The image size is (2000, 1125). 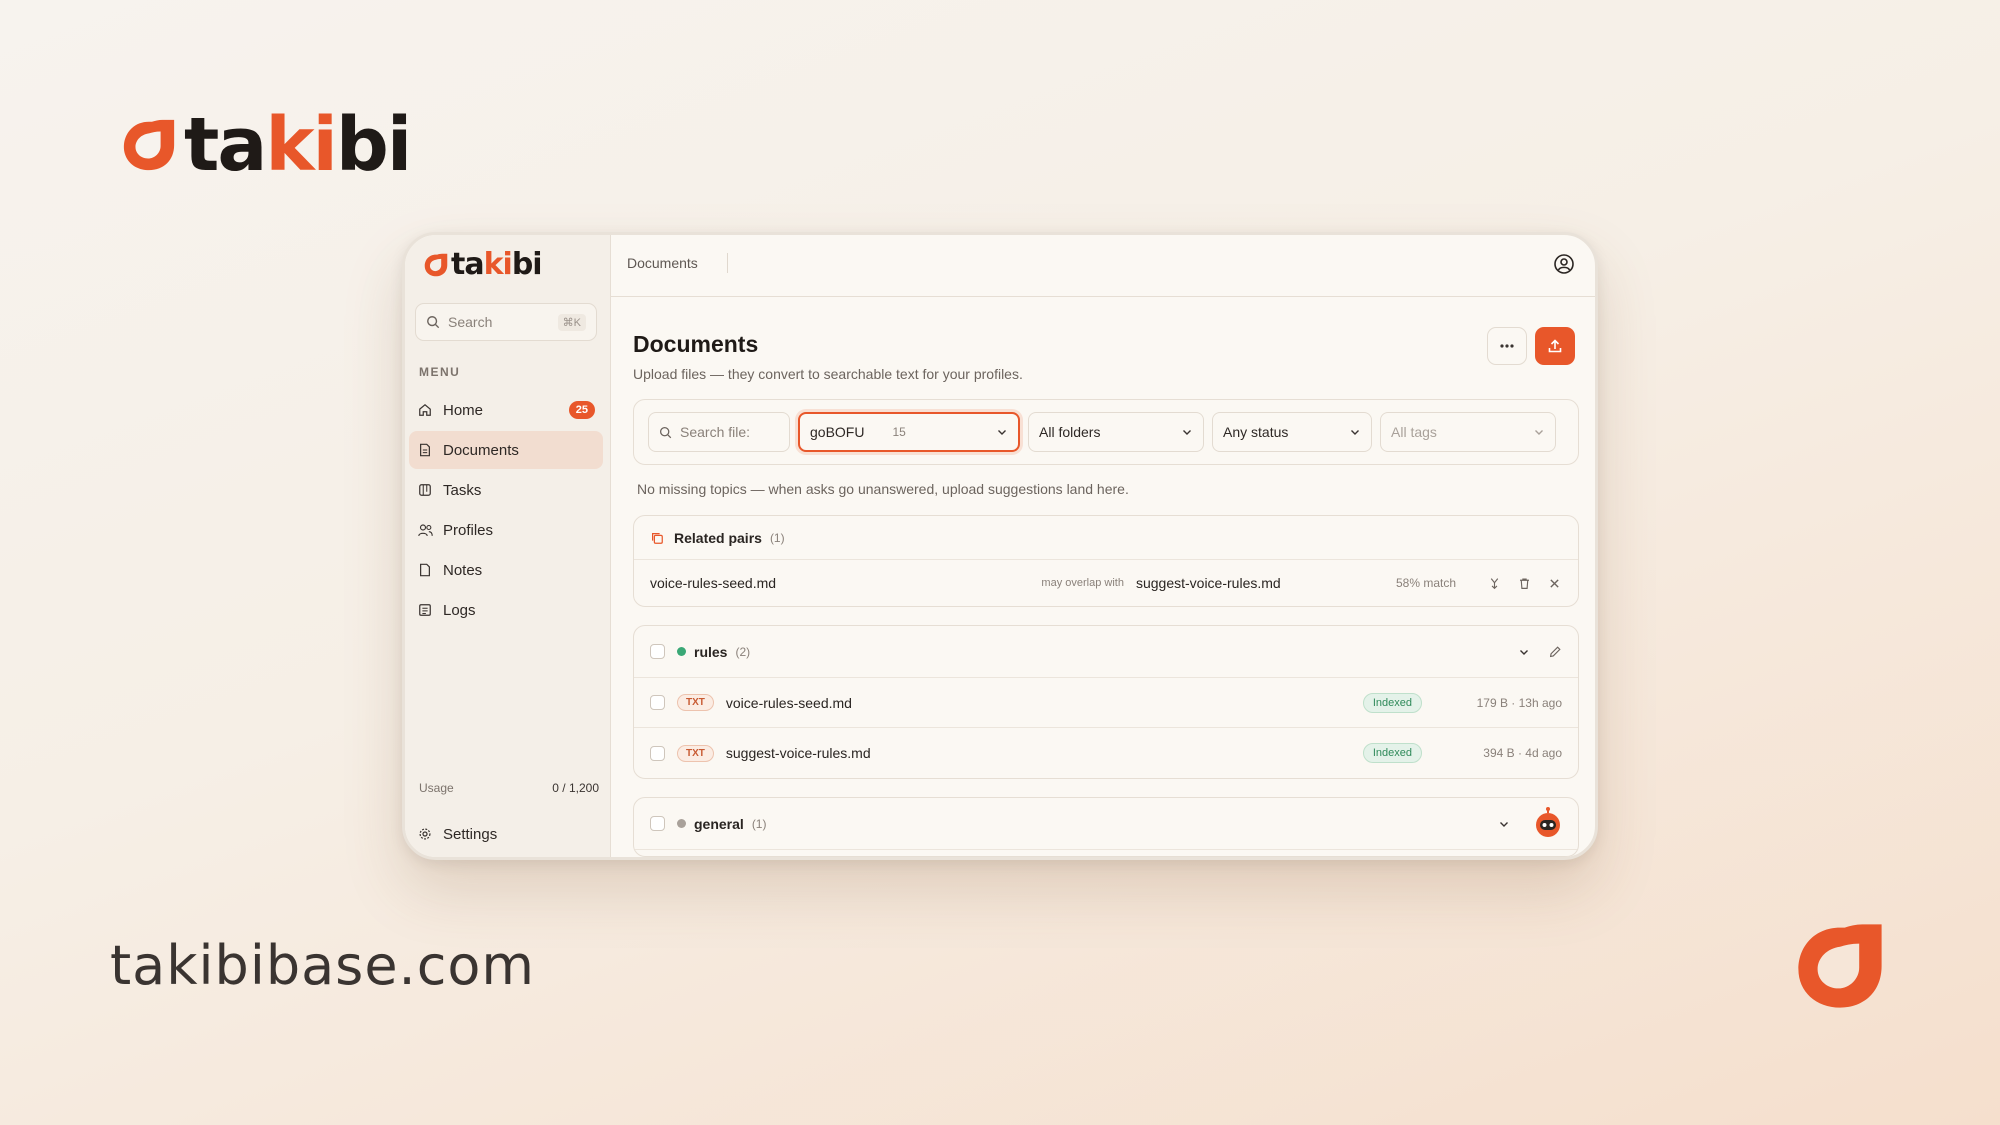 What do you see at coordinates (1522, 753) in the screenshot?
I see `document-meta: 394 B · 4d ago` at bounding box center [1522, 753].